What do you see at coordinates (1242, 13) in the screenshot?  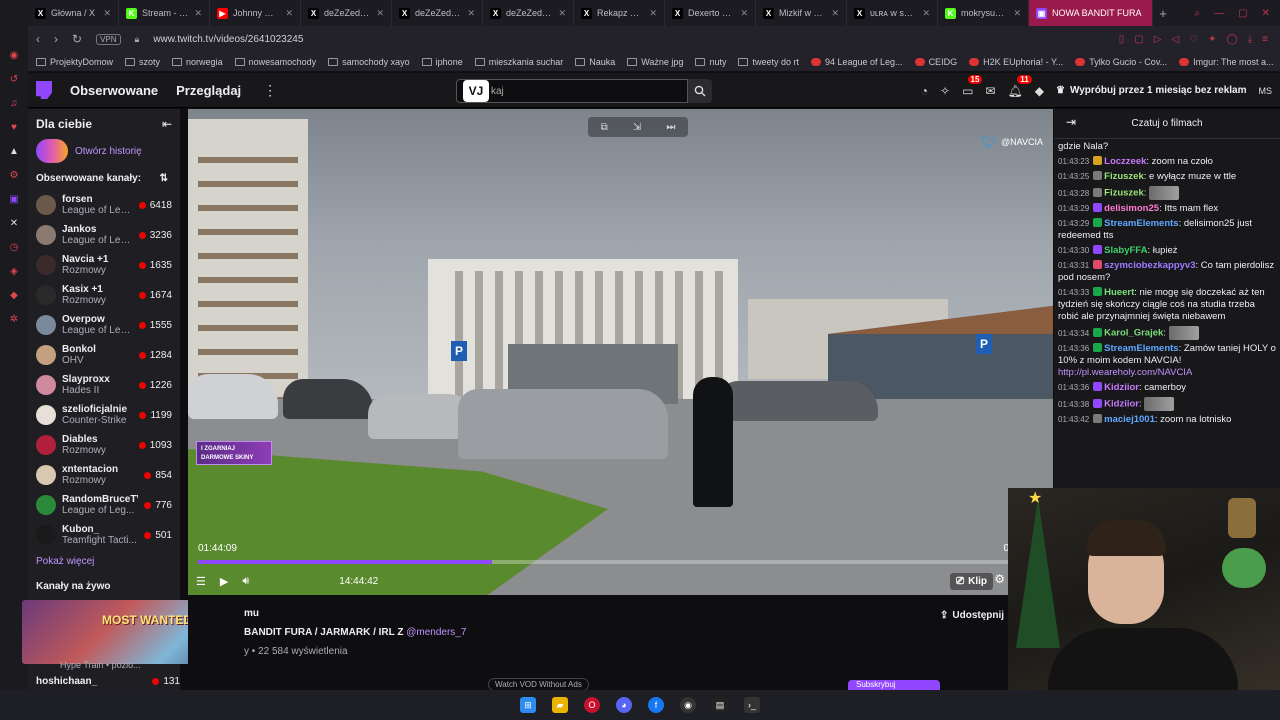 I see `maximize-icon: ▢` at bounding box center [1242, 13].